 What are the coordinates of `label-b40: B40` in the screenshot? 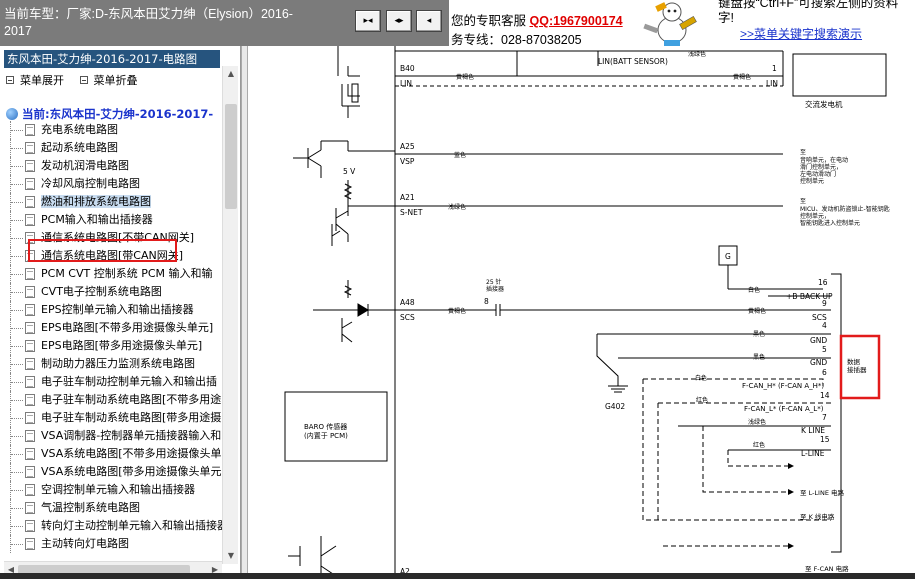 It's located at (407, 68).